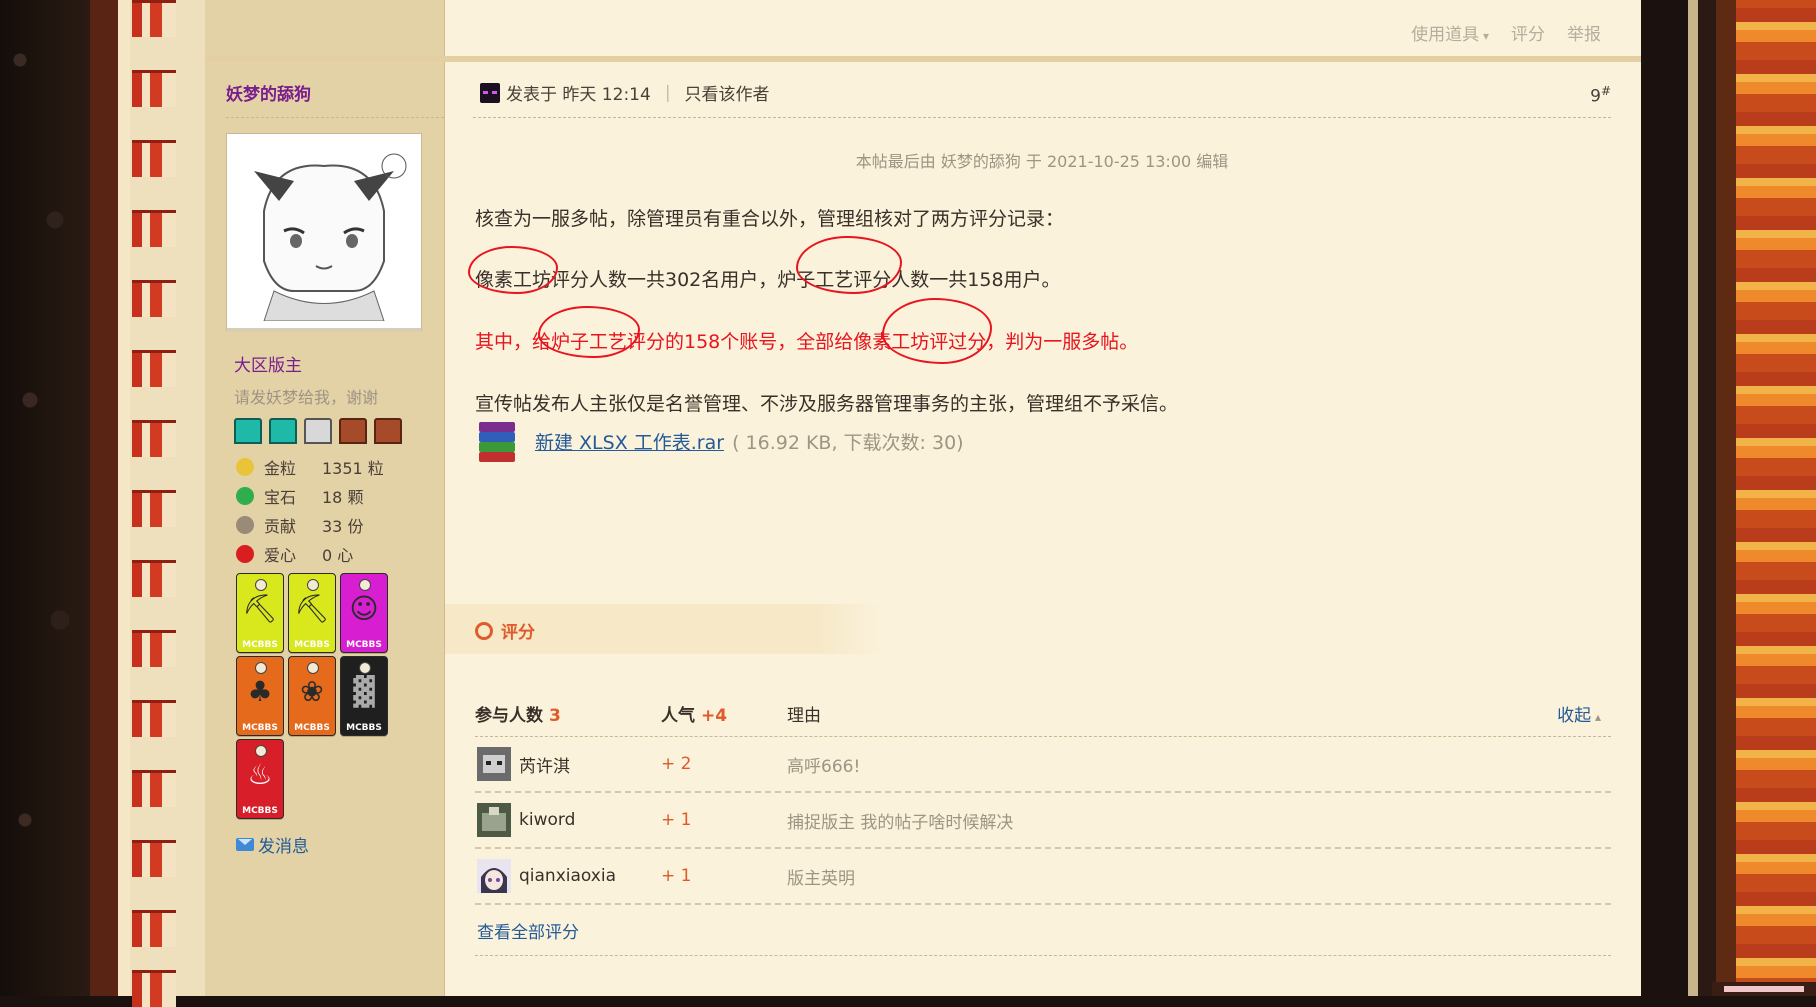 This screenshot has height=1007, width=1816. What do you see at coordinates (629, 441) in the screenshot?
I see `attachment-link: 新建 XLSX 工作表.rar` at bounding box center [629, 441].